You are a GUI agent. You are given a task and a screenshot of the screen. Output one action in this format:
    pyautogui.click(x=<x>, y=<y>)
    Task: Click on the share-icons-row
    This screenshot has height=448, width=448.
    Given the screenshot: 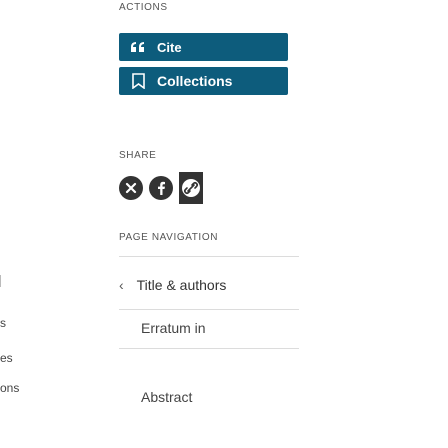 What is the action you would take?
    pyautogui.click(x=161, y=188)
    